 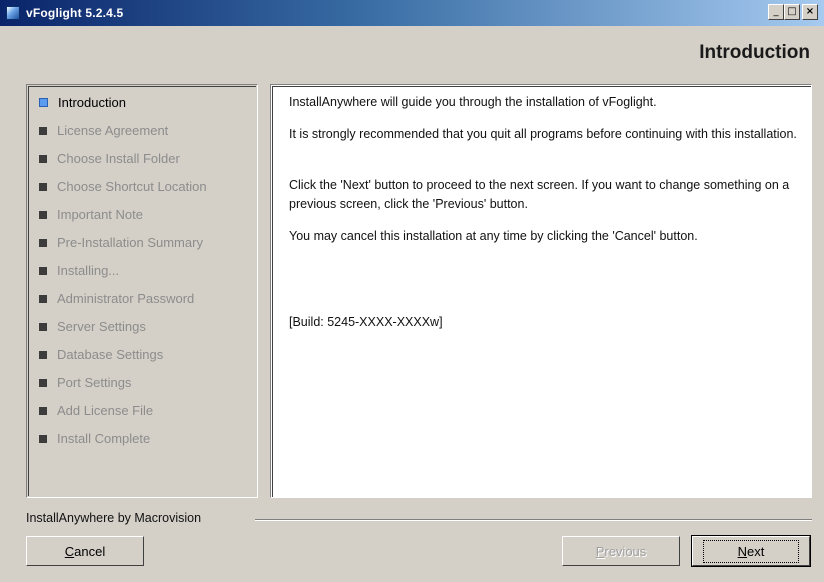 I want to click on previous-button: Previous, so click(x=621, y=551).